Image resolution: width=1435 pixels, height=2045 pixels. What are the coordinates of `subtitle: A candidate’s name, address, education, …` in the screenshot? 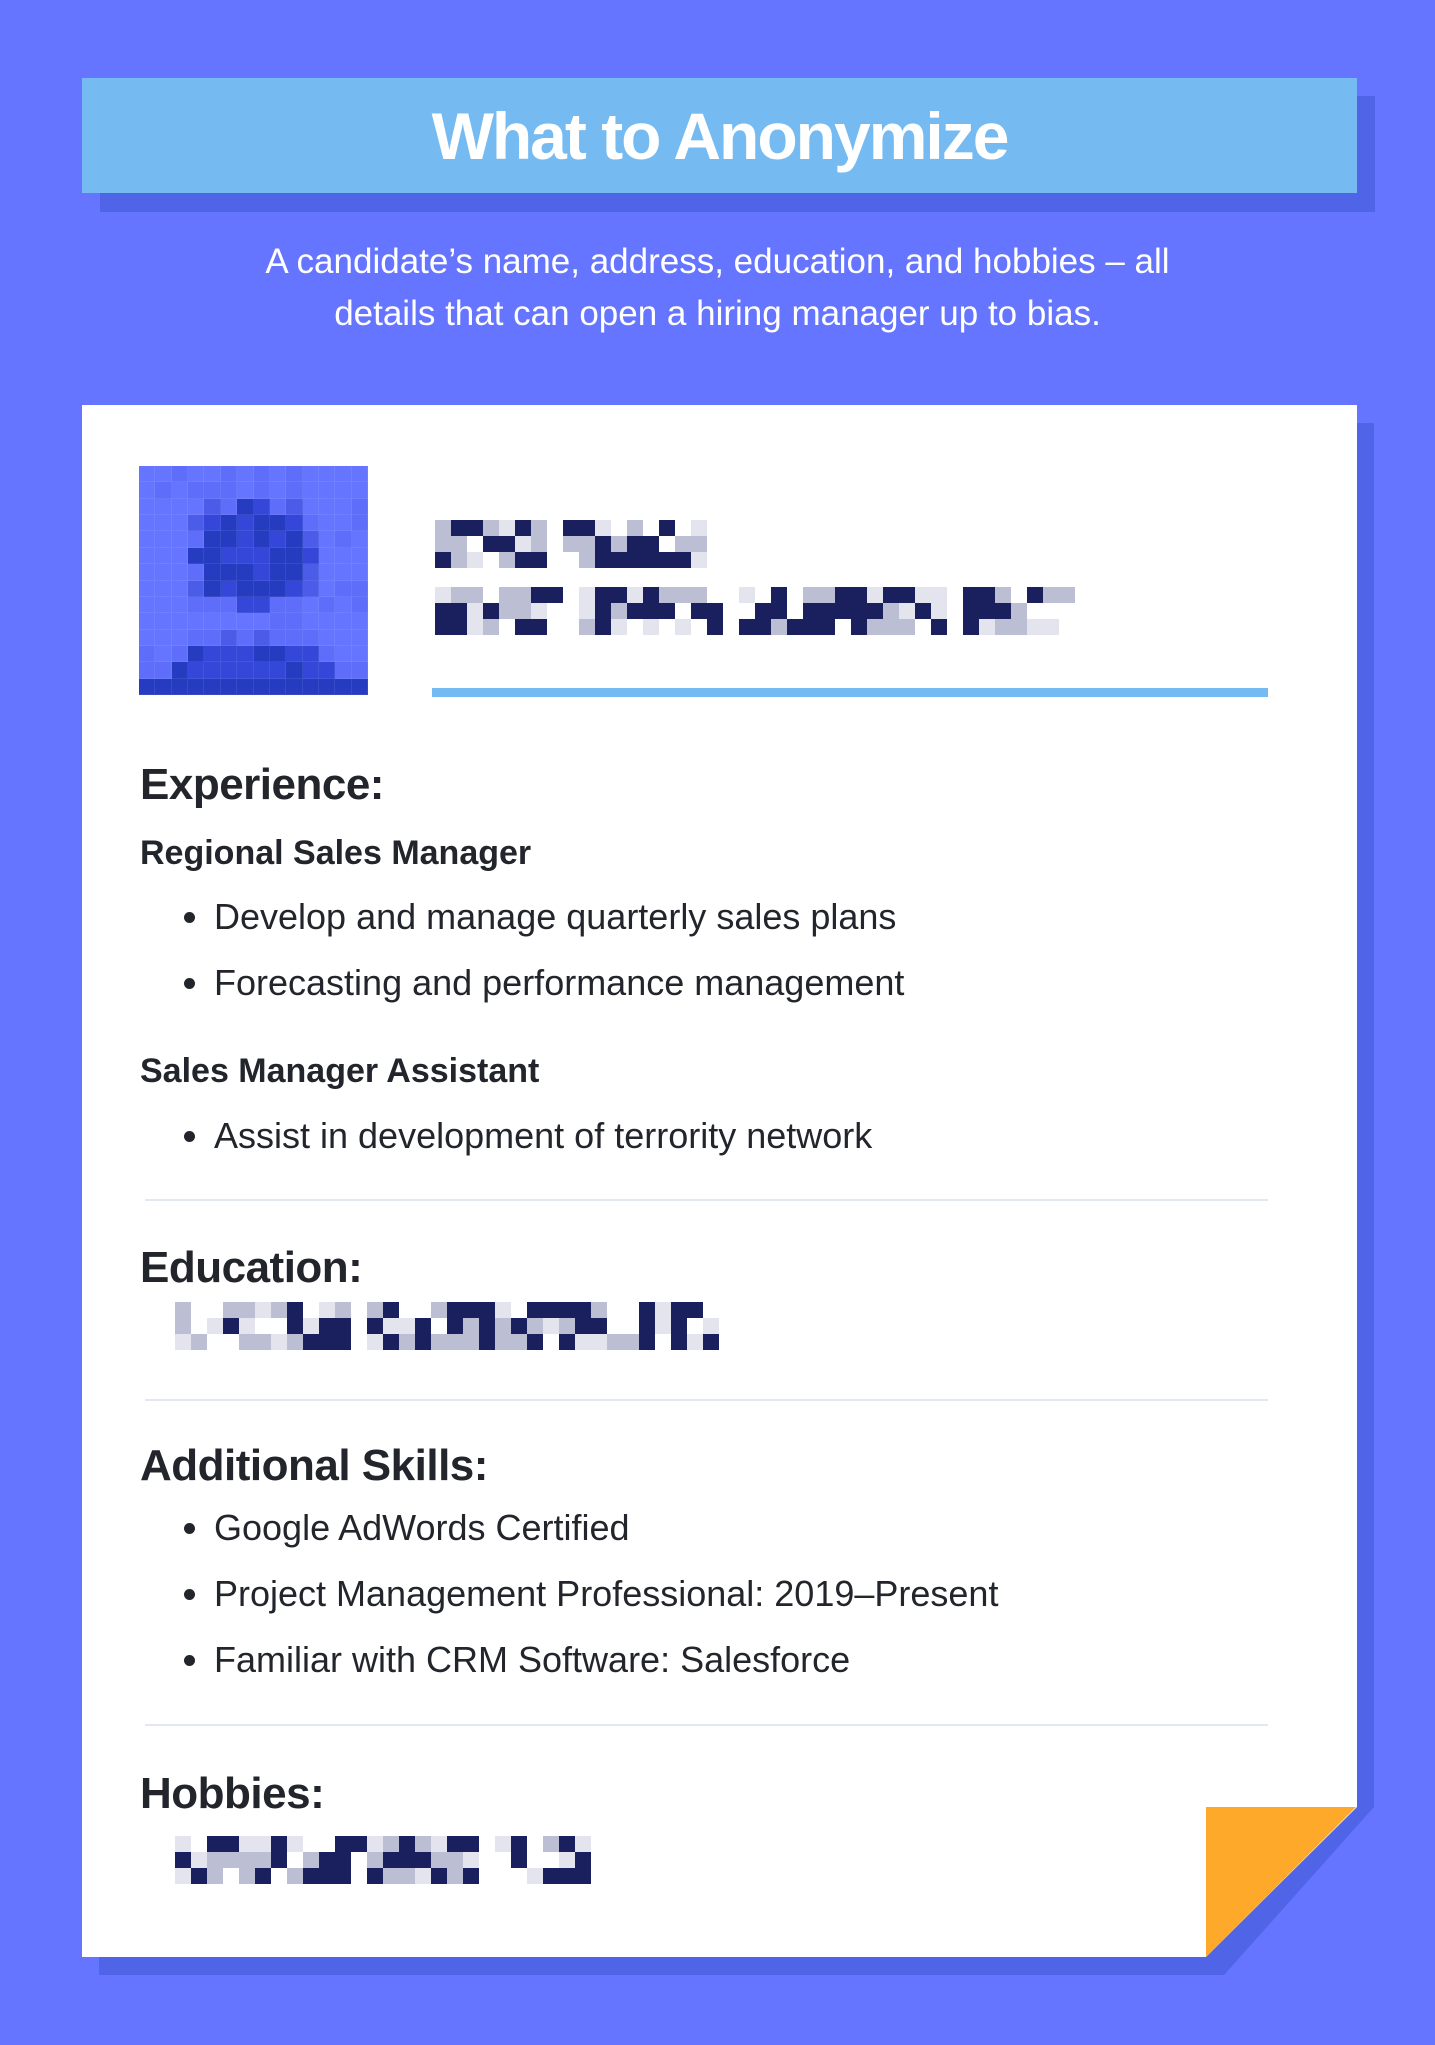 It's located at (717, 288).